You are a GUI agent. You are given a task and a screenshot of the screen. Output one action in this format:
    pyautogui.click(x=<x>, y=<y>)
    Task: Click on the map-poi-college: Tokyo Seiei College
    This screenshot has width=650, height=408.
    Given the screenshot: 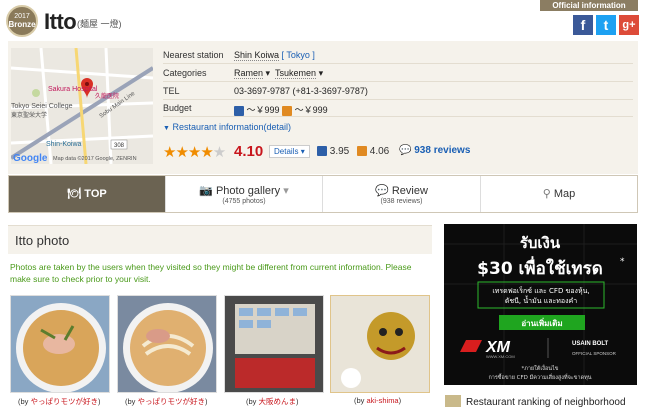 What is the action you would take?
    pyautogui.click(x=42, y=106)
    